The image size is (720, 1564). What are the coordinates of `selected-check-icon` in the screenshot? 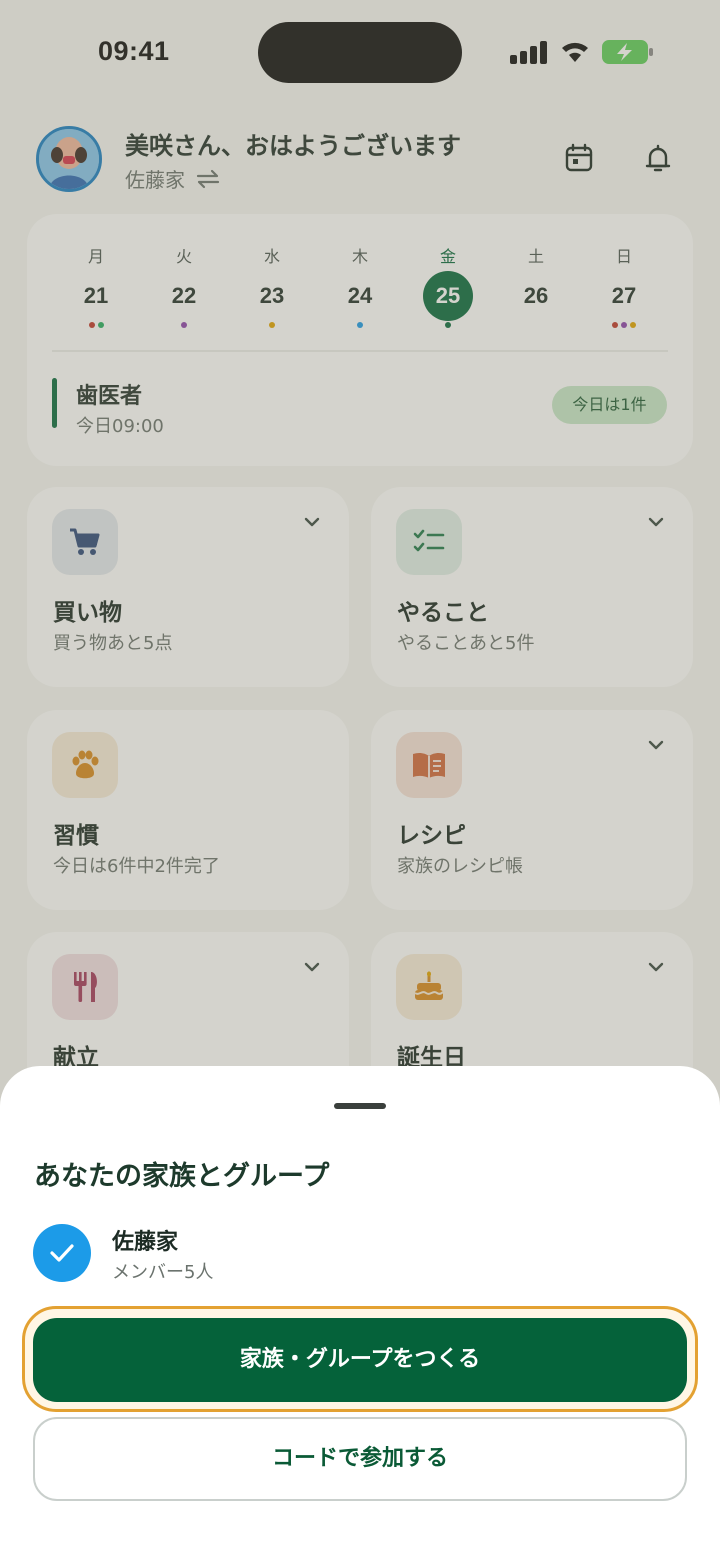 It's located at (62, 1253).